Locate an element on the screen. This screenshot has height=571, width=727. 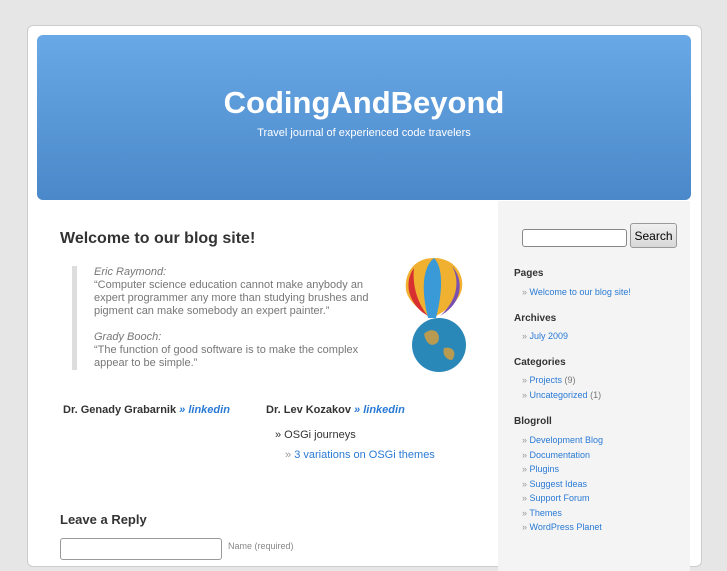
categories-heading: Categories is located at coordinates (540, 362).